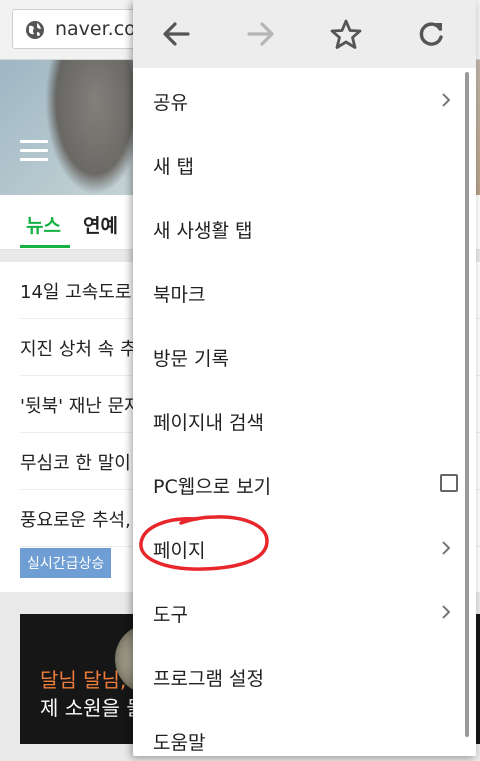 This screenshot has width=480, height=761. I want to click on menu-item-new-tab: 새 탭, so click(304, 164).